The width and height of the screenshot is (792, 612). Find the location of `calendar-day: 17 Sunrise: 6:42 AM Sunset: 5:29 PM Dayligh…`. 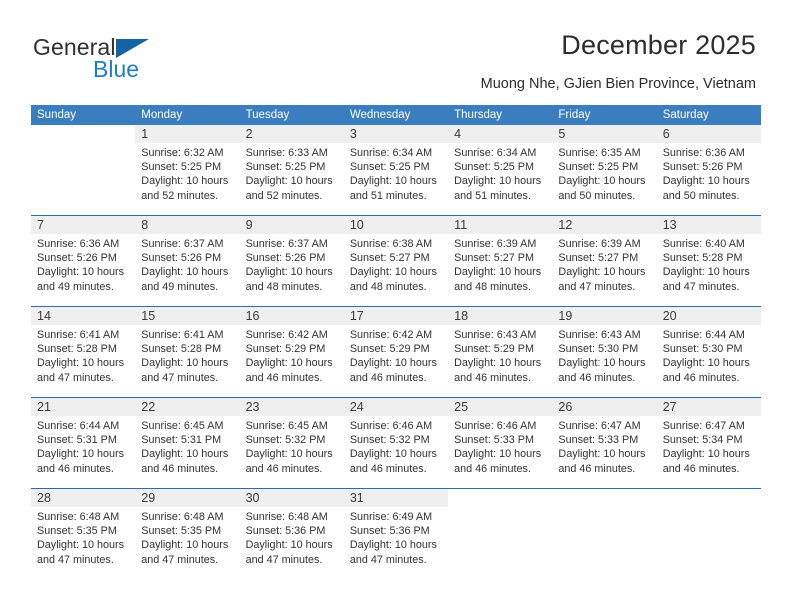

calendar-day: 17 Sunrise: 6:42 AM Sunset: 5:29 PM Dayligh… is located at coordinates (396, 352).